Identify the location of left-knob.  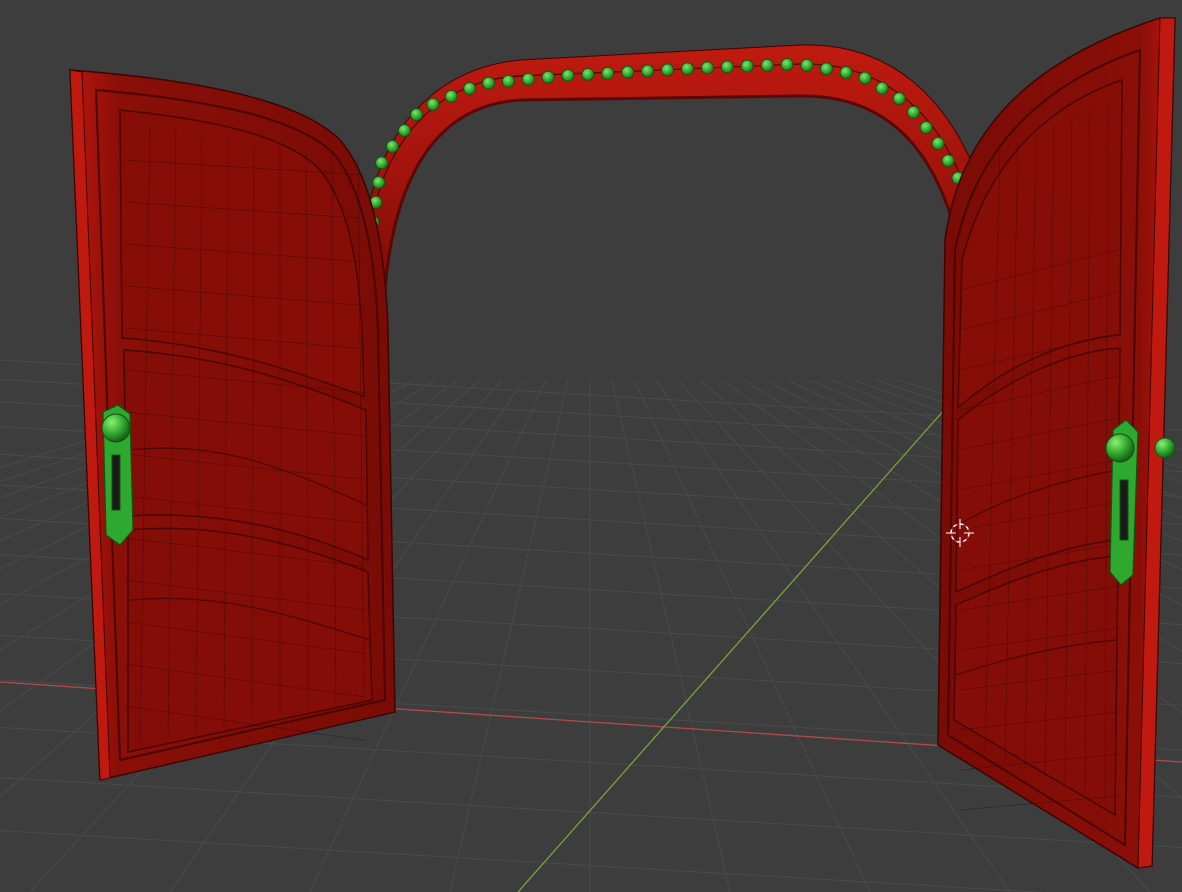
(116, 428).